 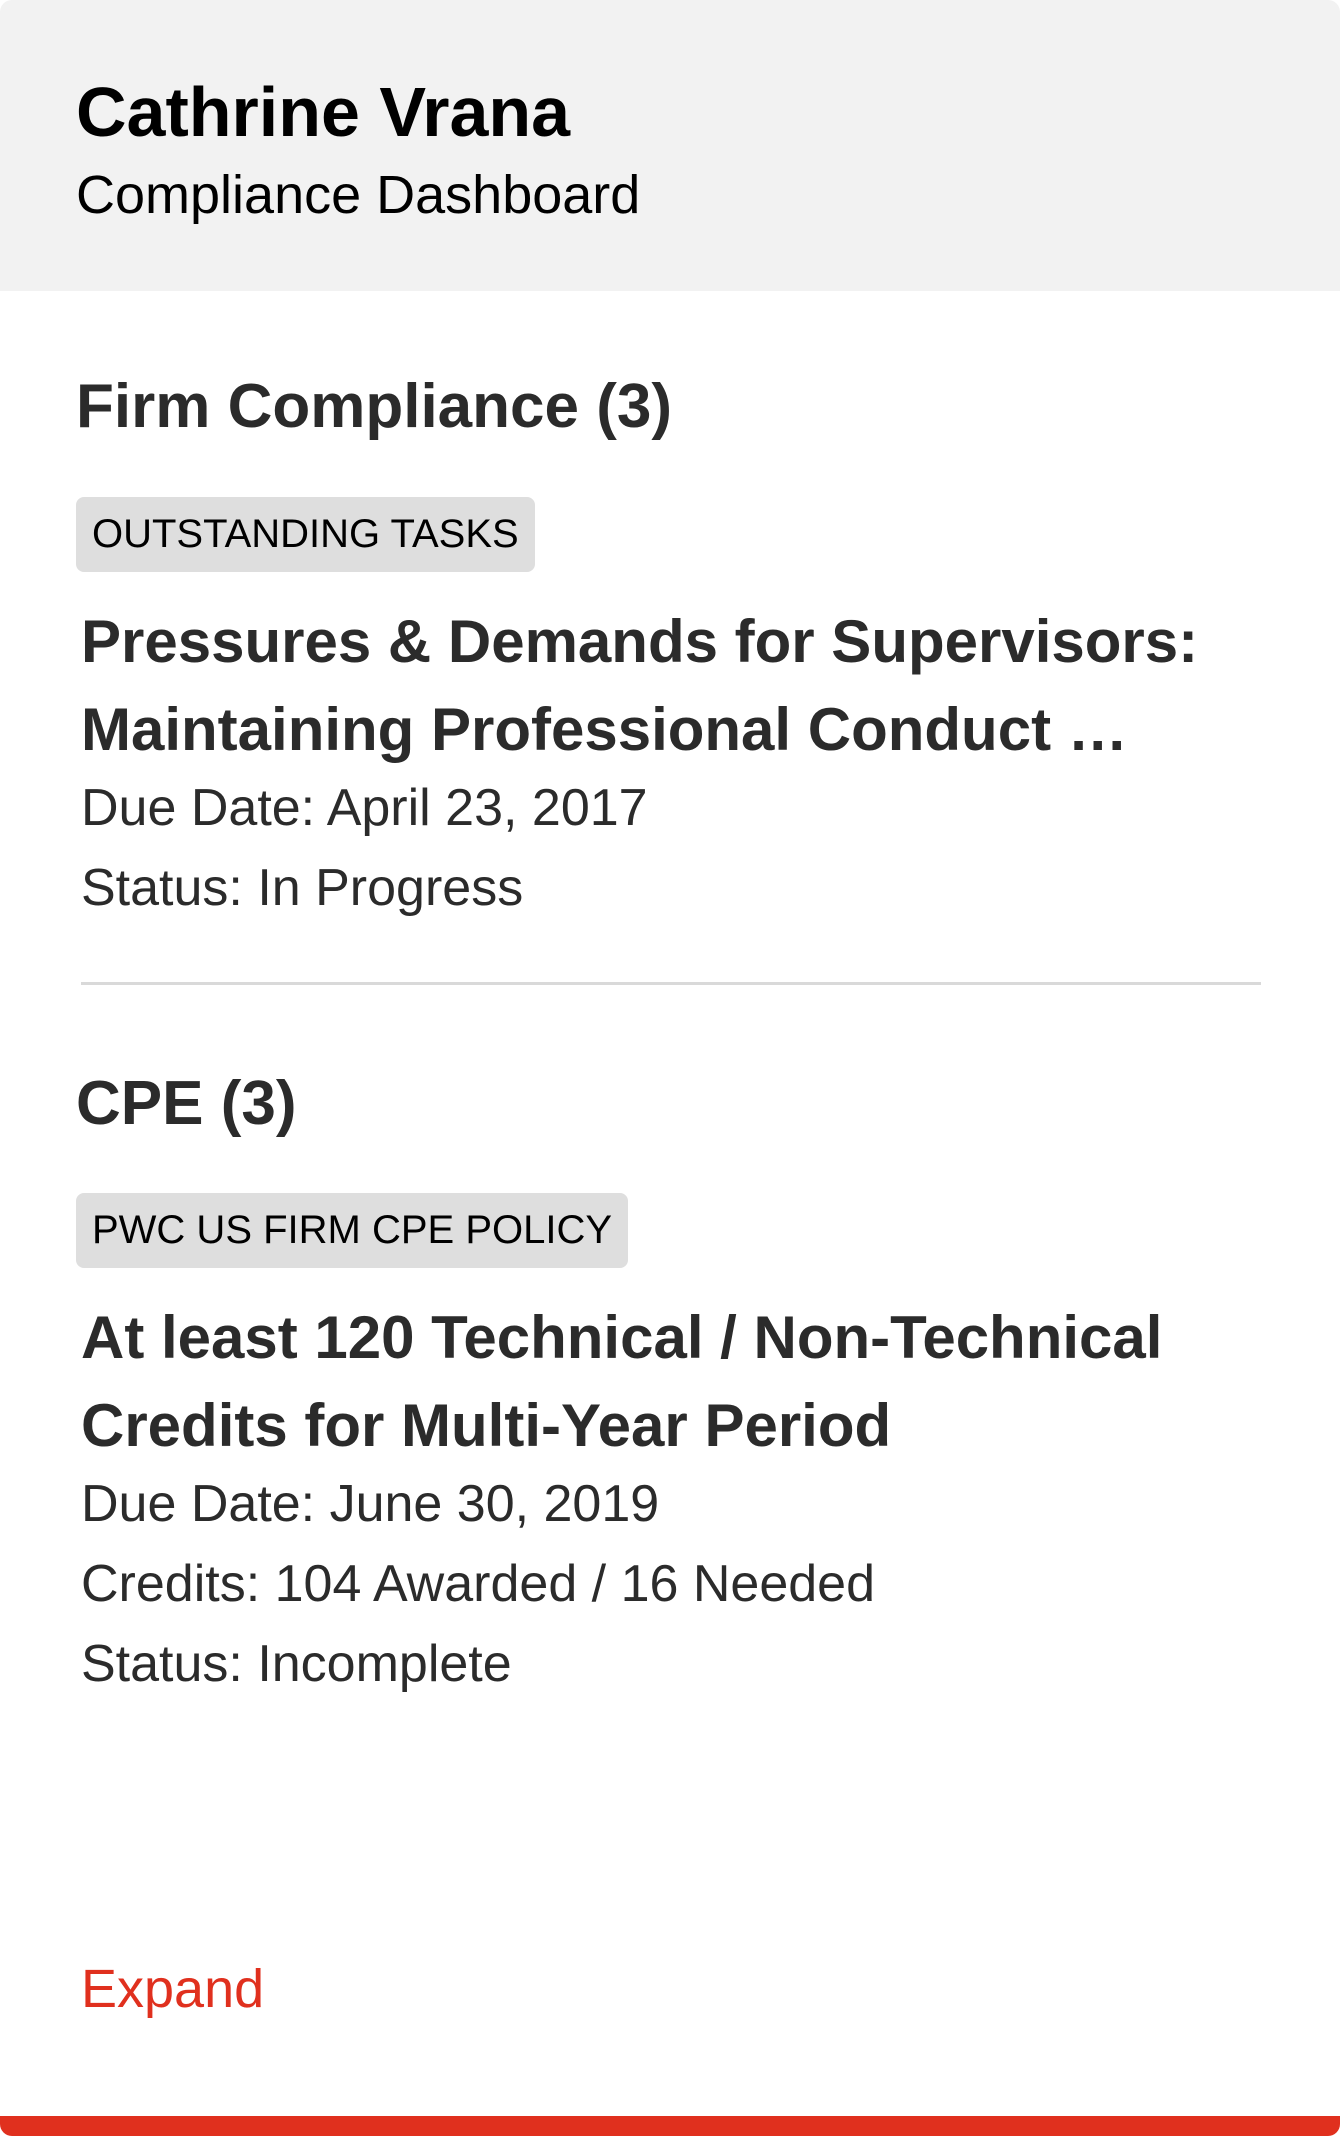 I want to click on cpe-credits: Credits: 104 Awarded / 16 Needed, so click(x=478, y=1584).